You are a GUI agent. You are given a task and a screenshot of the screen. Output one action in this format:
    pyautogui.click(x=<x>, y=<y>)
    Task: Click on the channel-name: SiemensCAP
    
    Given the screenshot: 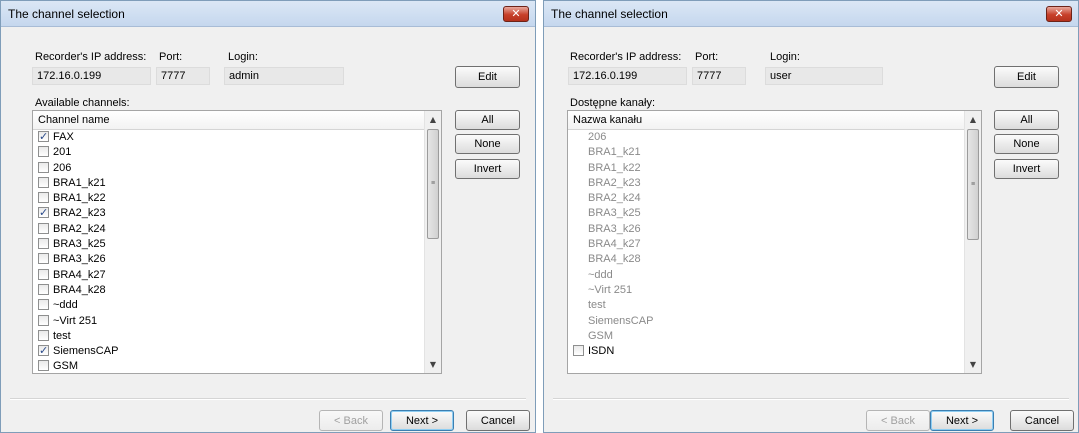 What is the action you would take?
    pyautogui.click(x=621, y=320)
    